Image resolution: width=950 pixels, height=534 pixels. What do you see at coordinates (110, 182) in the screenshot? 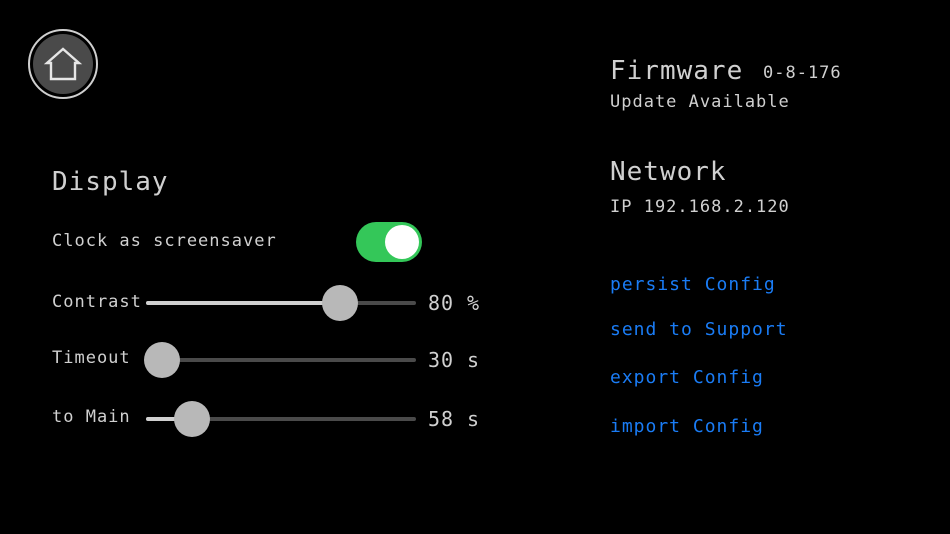
I see `display-title: Display` at bounding box center [110, 182].